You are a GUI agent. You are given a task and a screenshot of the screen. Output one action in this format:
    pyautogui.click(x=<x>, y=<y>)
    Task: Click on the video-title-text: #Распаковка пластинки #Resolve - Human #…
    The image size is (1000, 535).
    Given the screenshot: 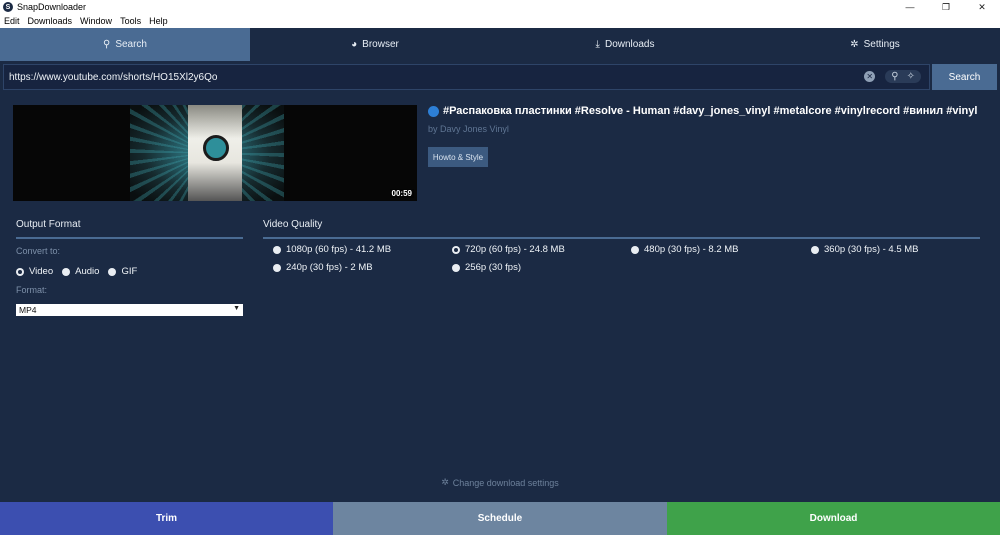 What is the action you would take?
    pyautogui.click(x=710, y=111)
    